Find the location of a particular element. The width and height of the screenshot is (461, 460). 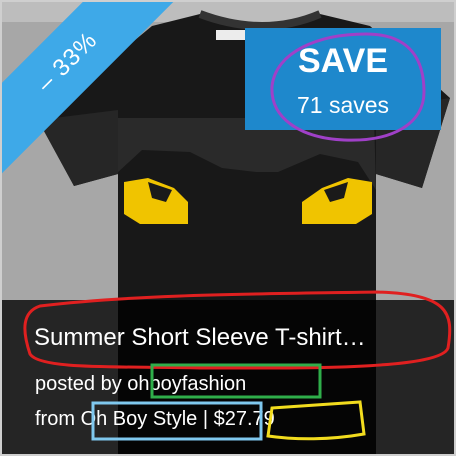

store-line: from Oh Boy Style | $27.79 is located at coordinates (155, 419).